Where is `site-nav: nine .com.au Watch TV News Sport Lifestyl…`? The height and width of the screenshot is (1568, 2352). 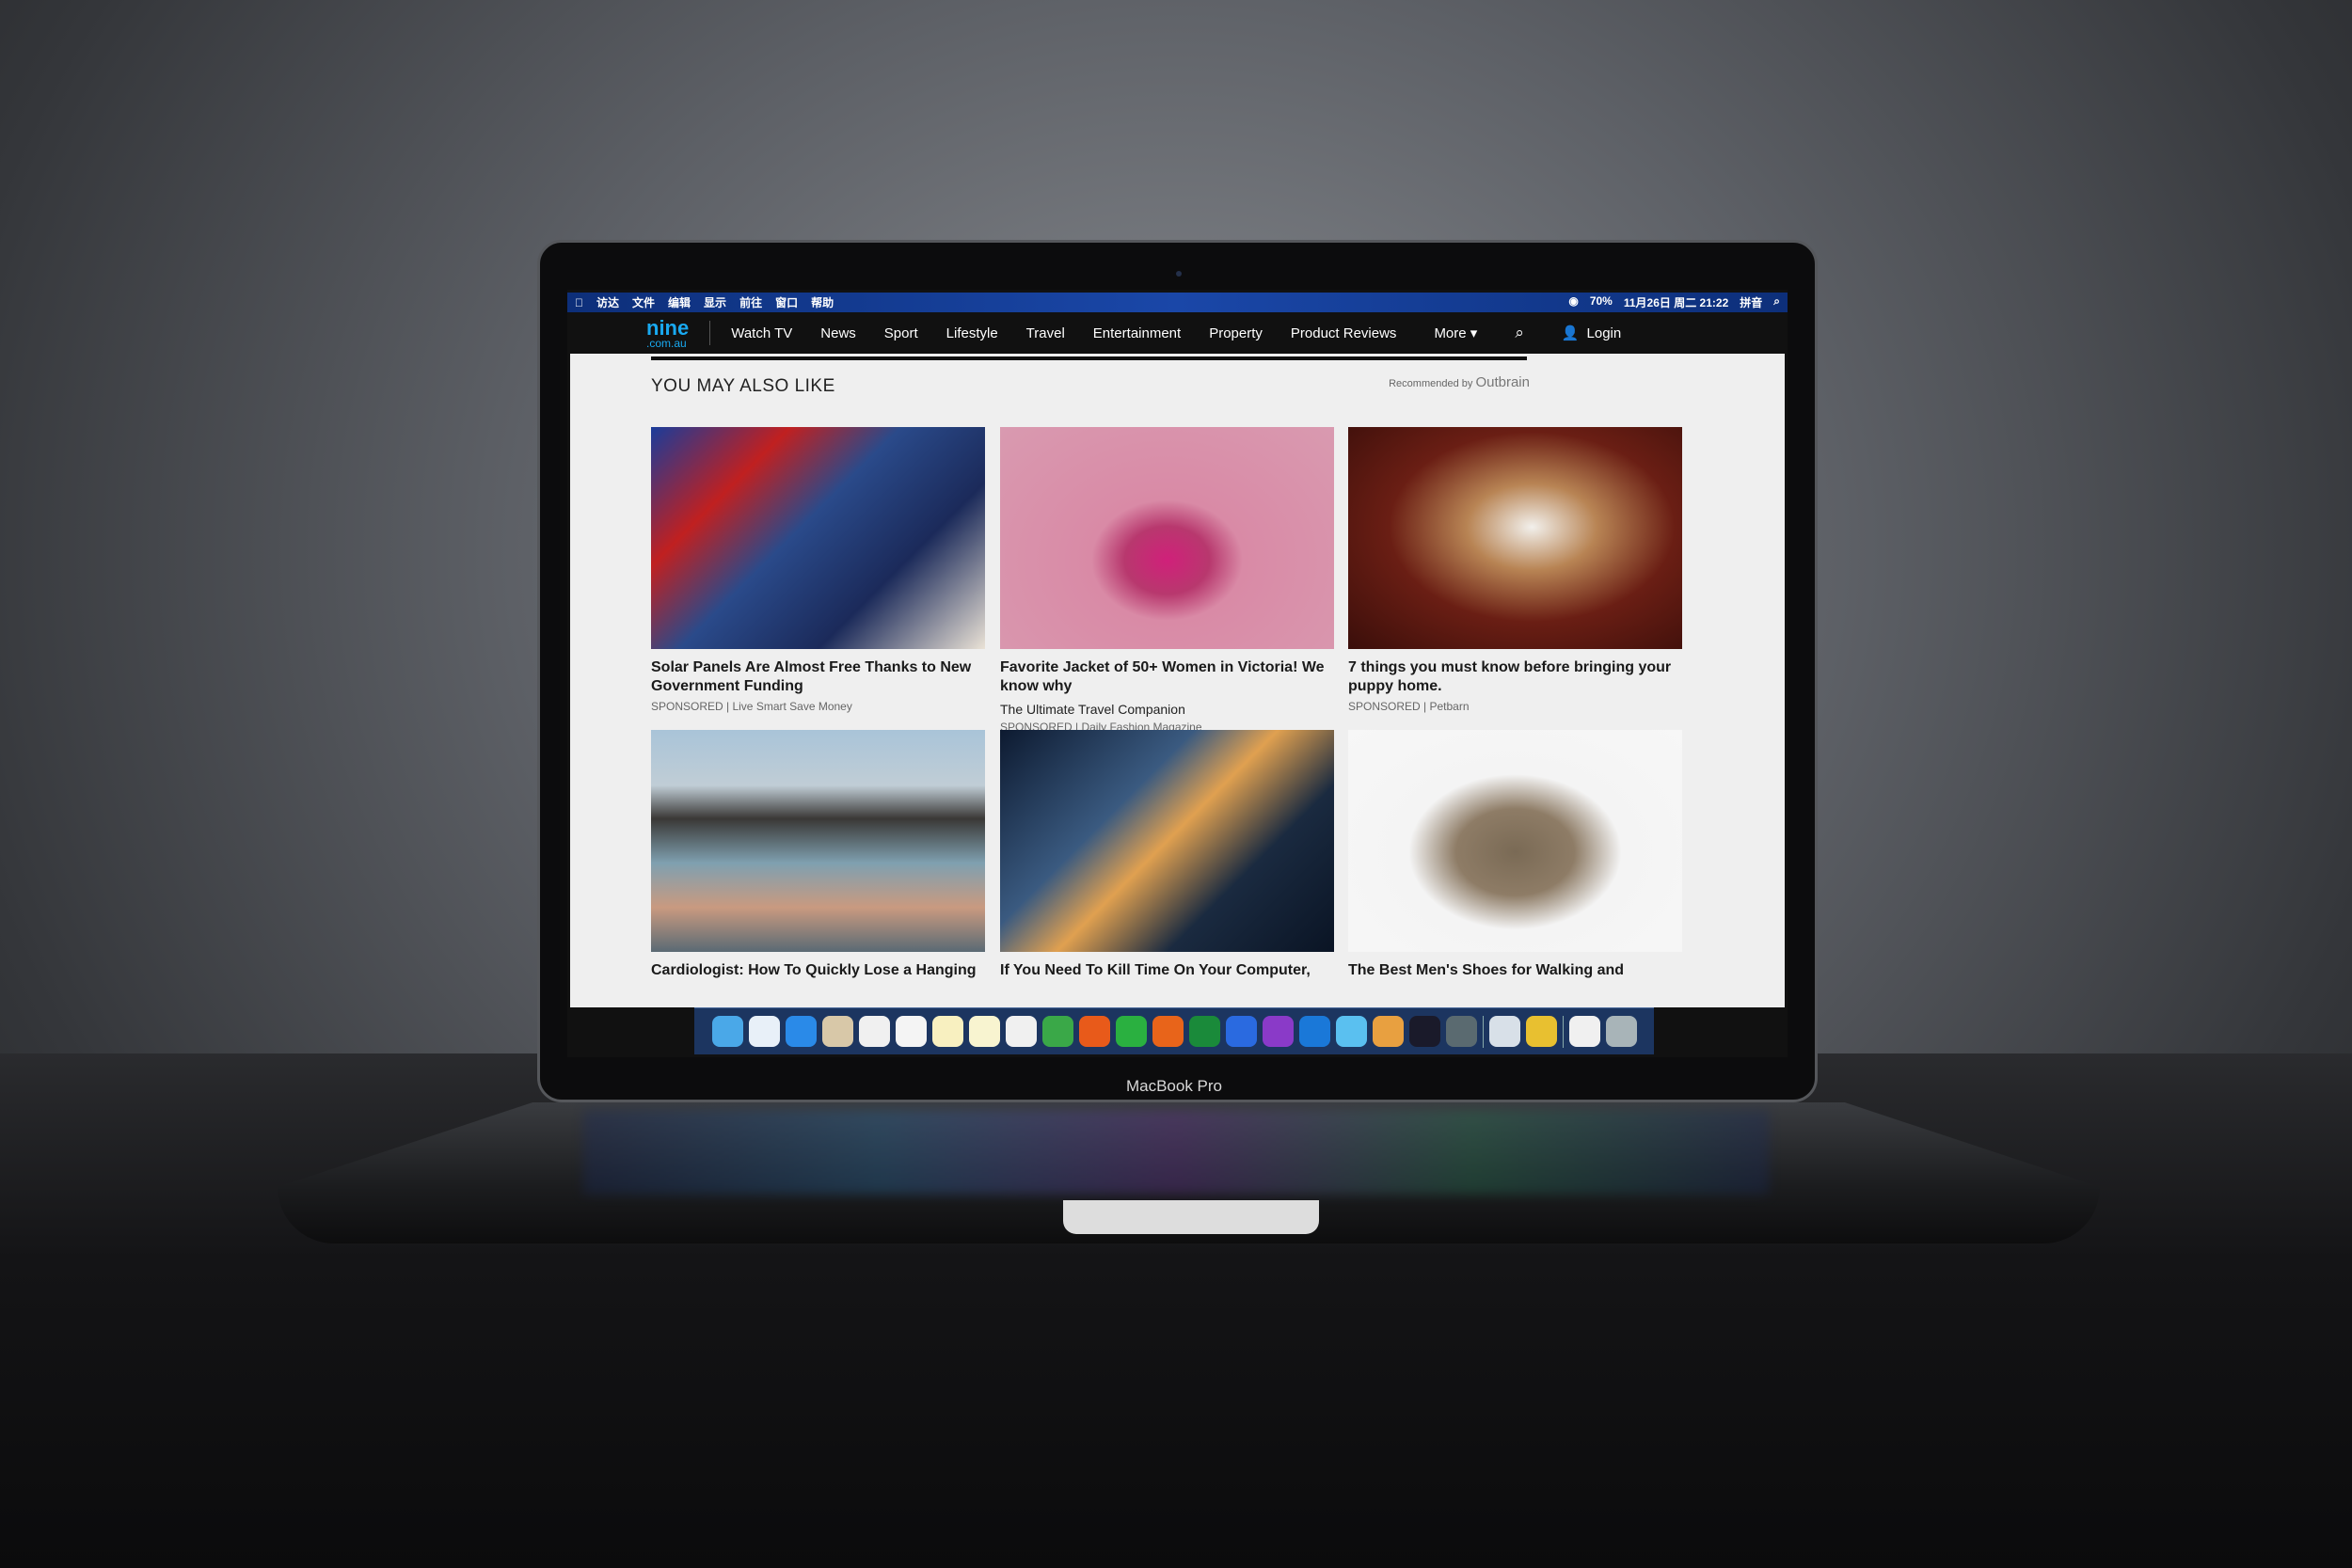
site-nav: nine .com.au Watch TV News Sport Lifestyl… is located at coordinates (1177, 333).